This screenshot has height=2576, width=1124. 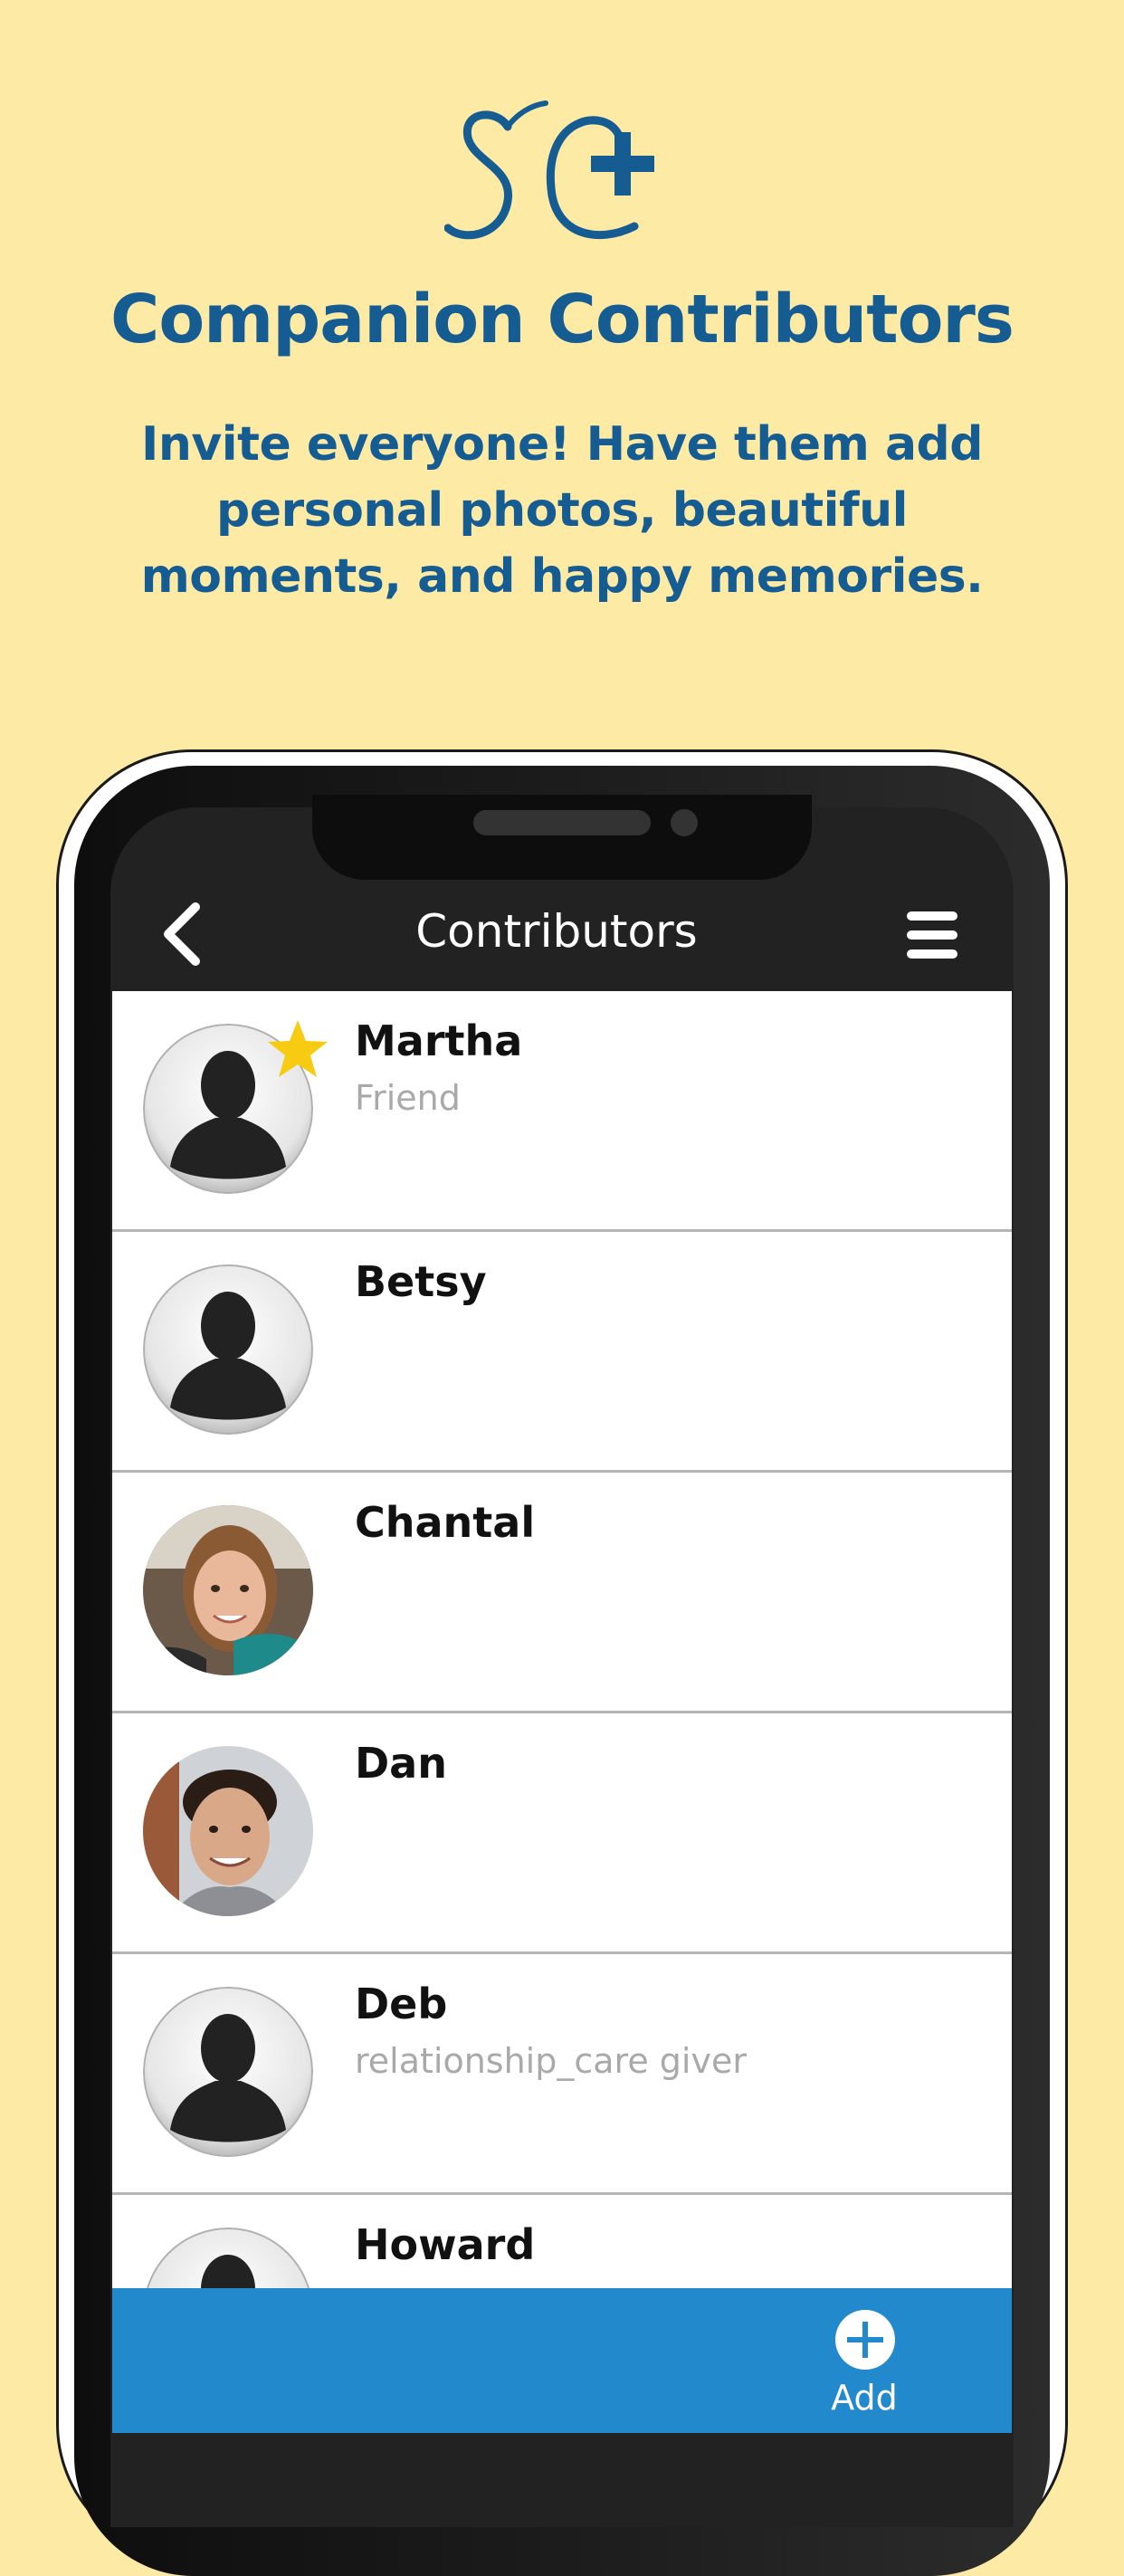 I want to click on contributor-name: Chantal, so click(x=445, y=1522).